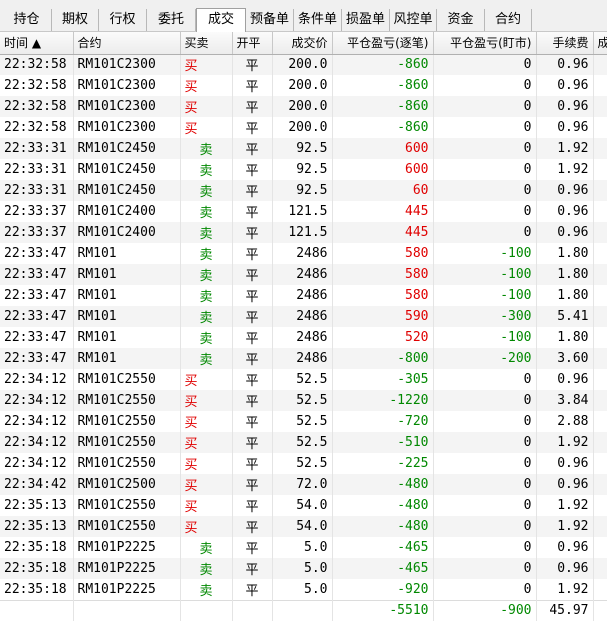 The image size is (607, 623). I want to click on tab-9: 资金, so click(461, 20).